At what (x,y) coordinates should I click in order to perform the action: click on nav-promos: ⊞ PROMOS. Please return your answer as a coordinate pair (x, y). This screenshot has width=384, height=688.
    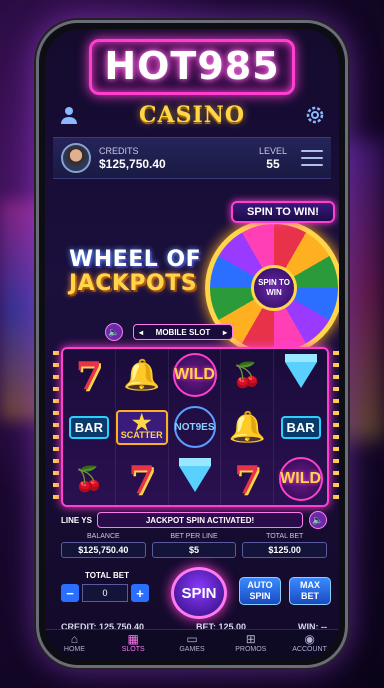
    Looking at the image, I should click on (250, 644).